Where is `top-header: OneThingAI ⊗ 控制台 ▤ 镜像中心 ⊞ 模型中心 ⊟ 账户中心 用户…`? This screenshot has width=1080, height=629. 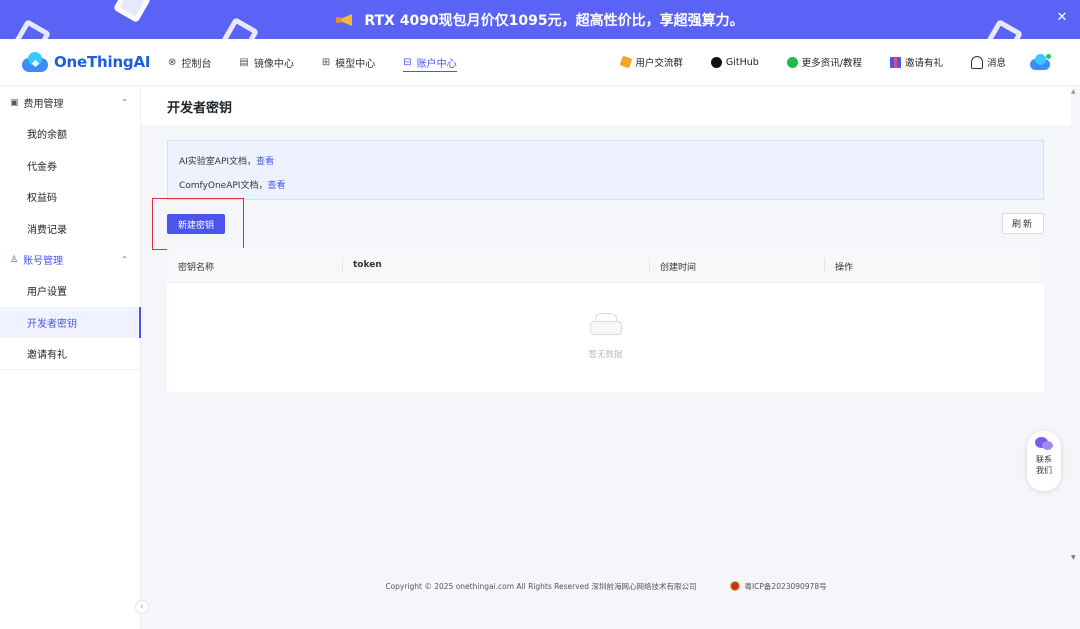
top-header: OneThingAI ⊗ 控制台 ▤ 镜像中心 ⊞ 模型中心 ⊟ 账户中心 用户… is located at coordinates (540, 62).